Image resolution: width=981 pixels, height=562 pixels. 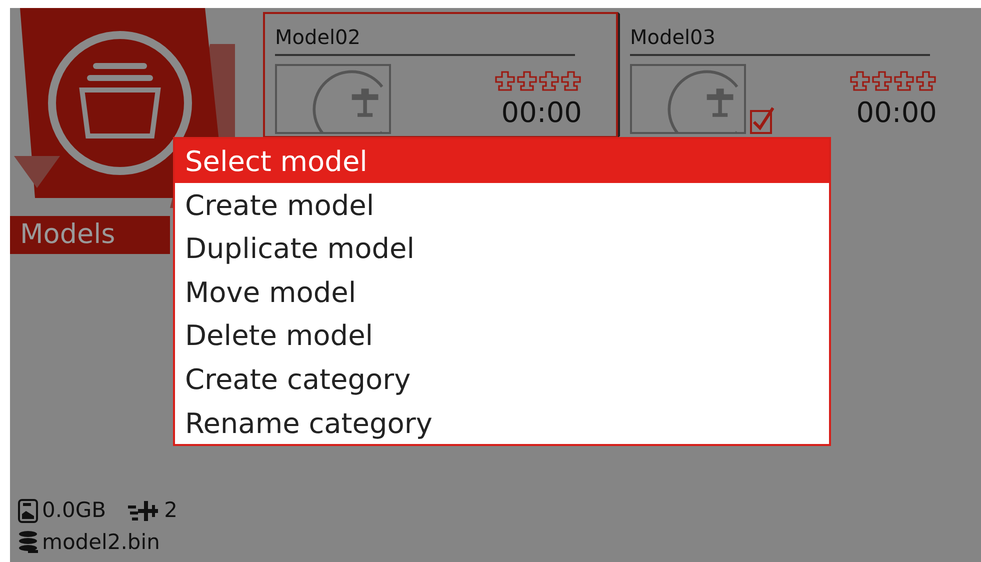 I want to click on menu-item: Select model, so click(x=502, y=161).